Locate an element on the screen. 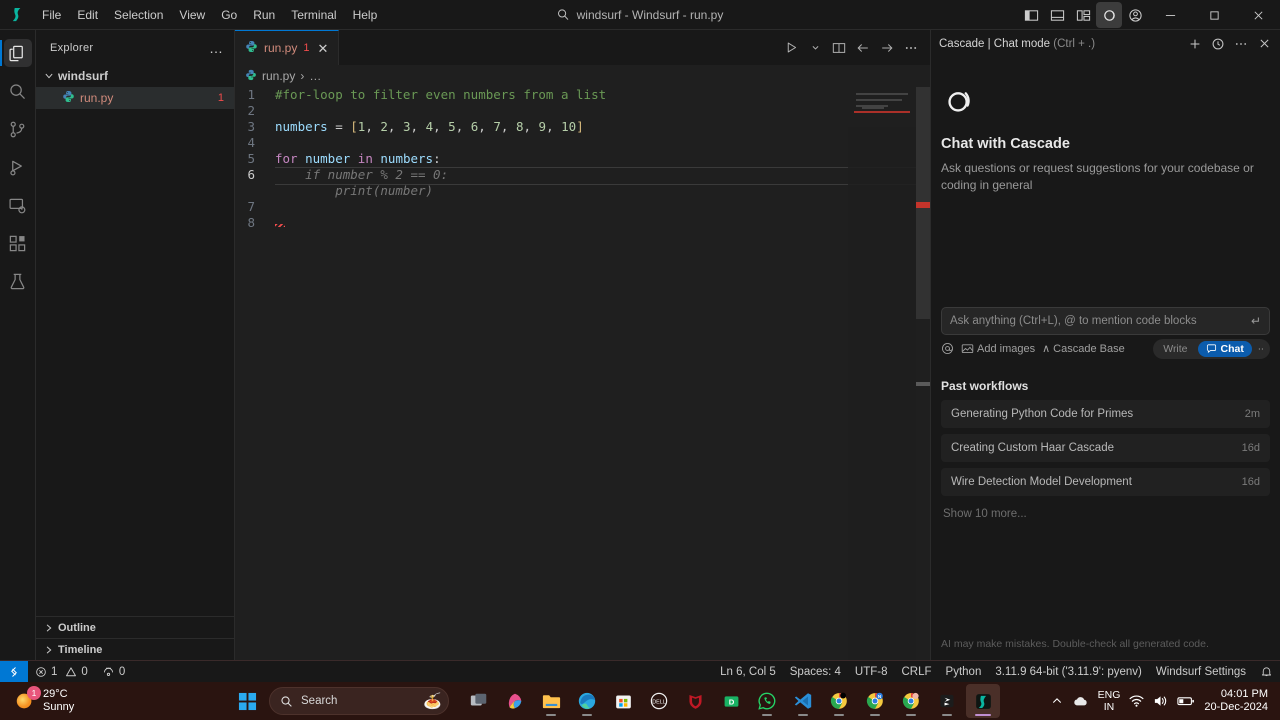 This screenshot has width=1280, height=720. menu-terminal: Terminal is located at coordinates (313, 15).